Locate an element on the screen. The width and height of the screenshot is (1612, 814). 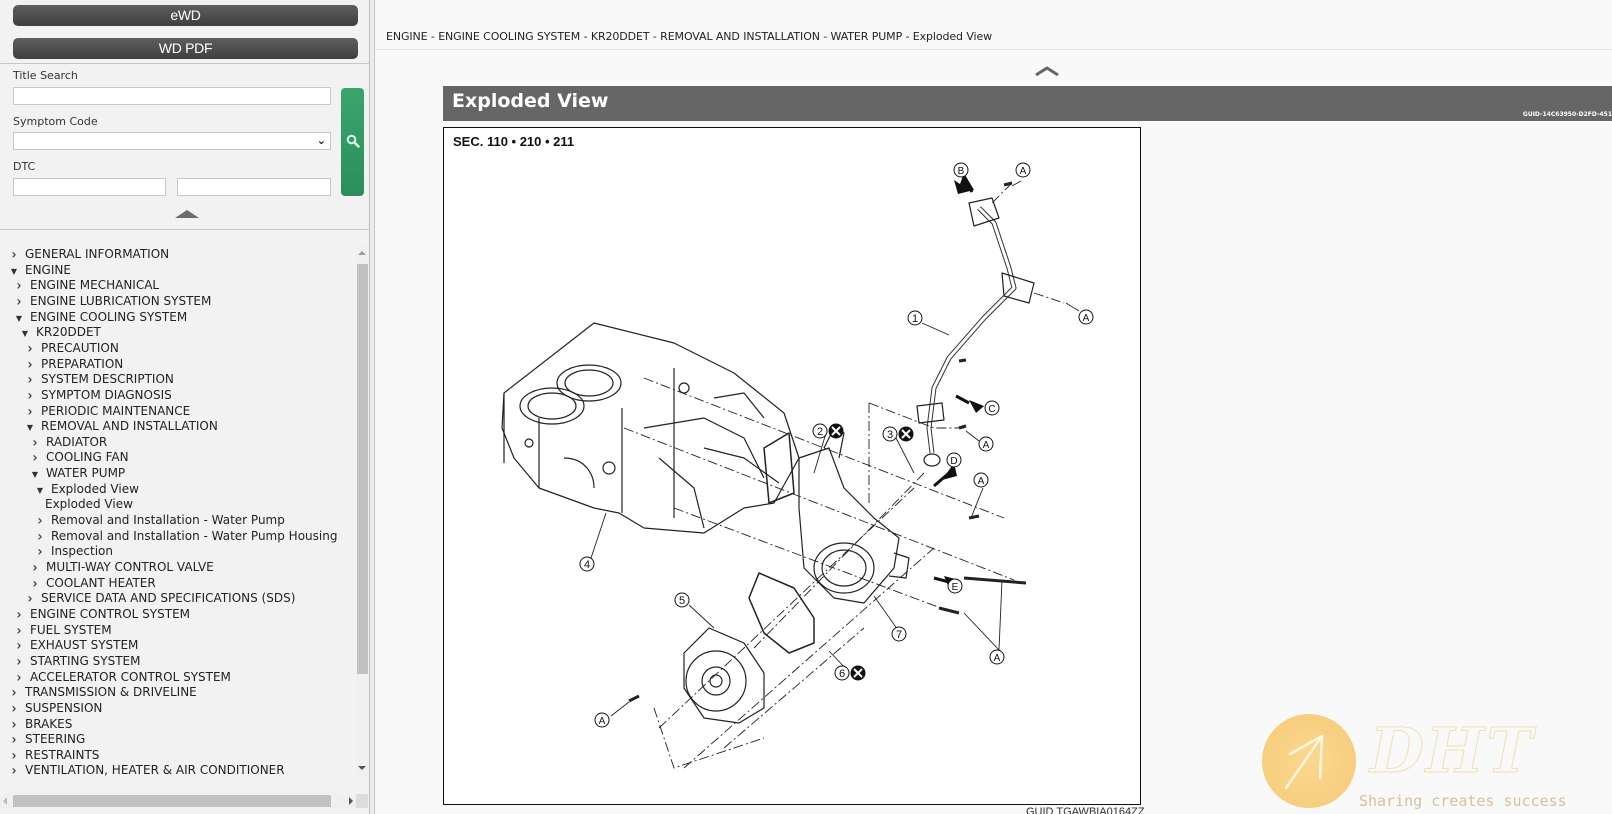
tree-item: › COOLANT HEATER is located at coordinates (92, 582).